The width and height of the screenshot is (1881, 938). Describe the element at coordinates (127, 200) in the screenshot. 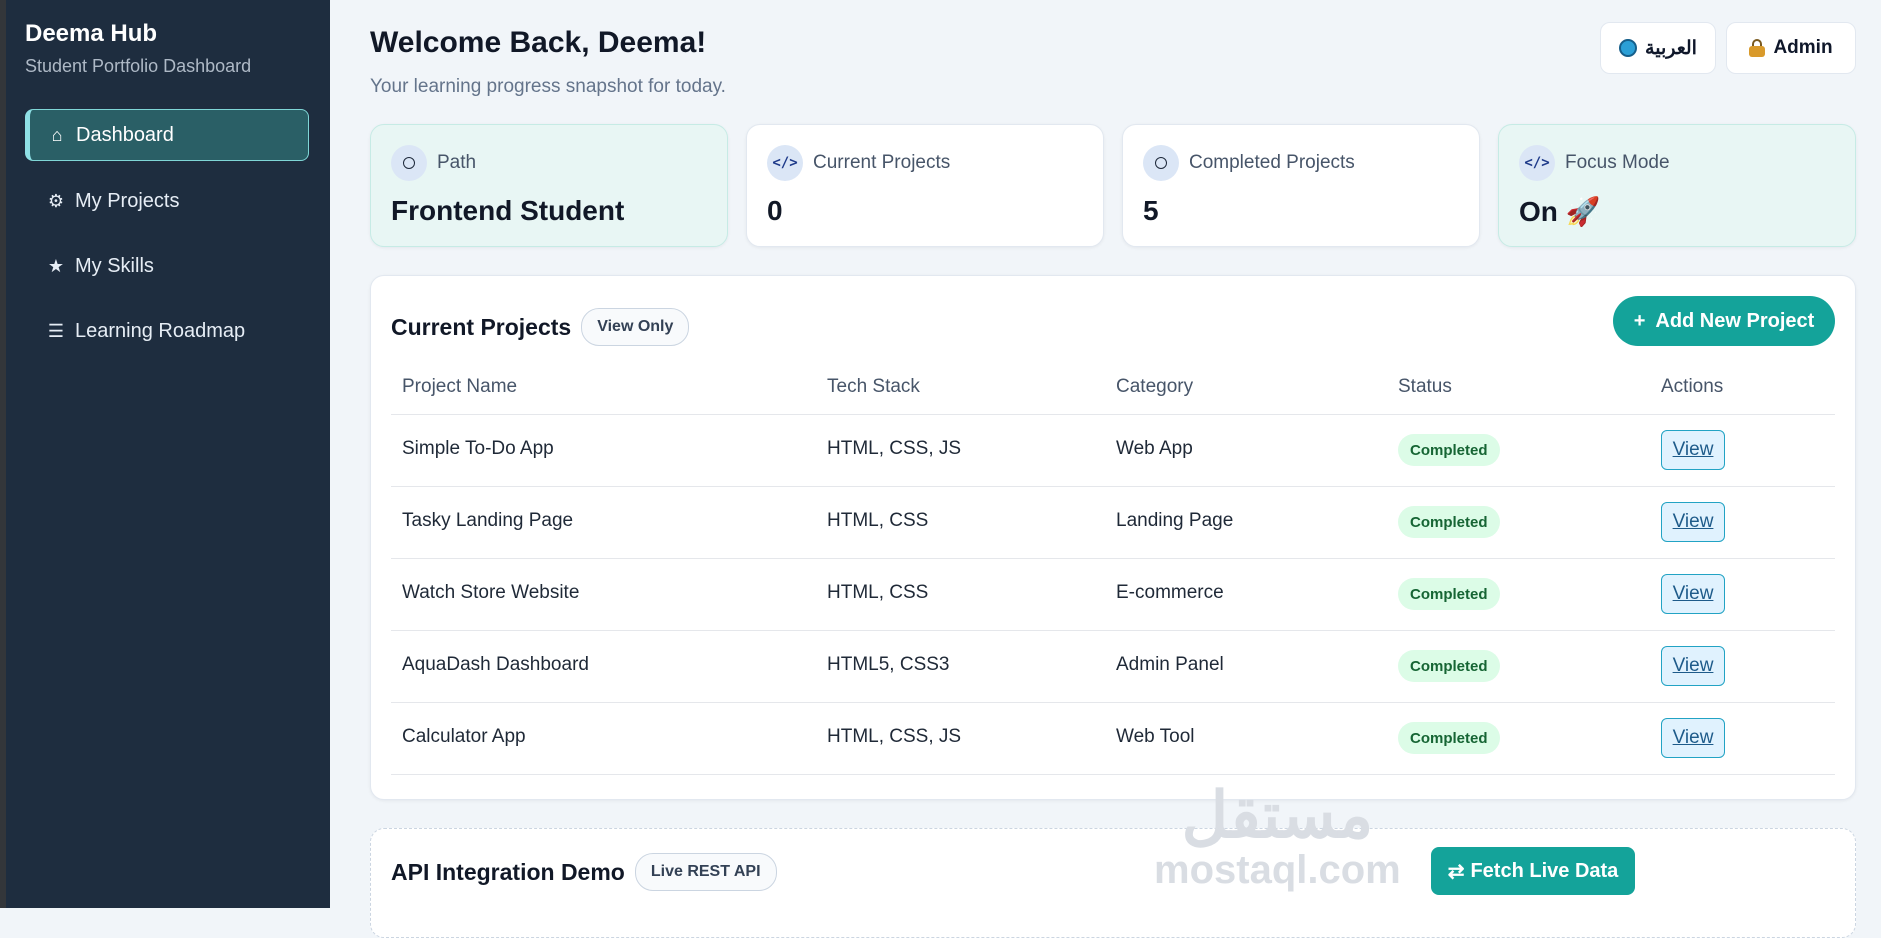

I see `sidebar-item-label: My Projects` at that location.